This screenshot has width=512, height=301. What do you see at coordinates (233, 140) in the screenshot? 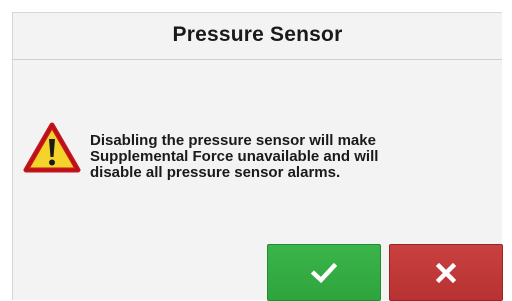
I see `message-line-1: Disabling the pressure sensor will make` at bounding box center [233, 140].